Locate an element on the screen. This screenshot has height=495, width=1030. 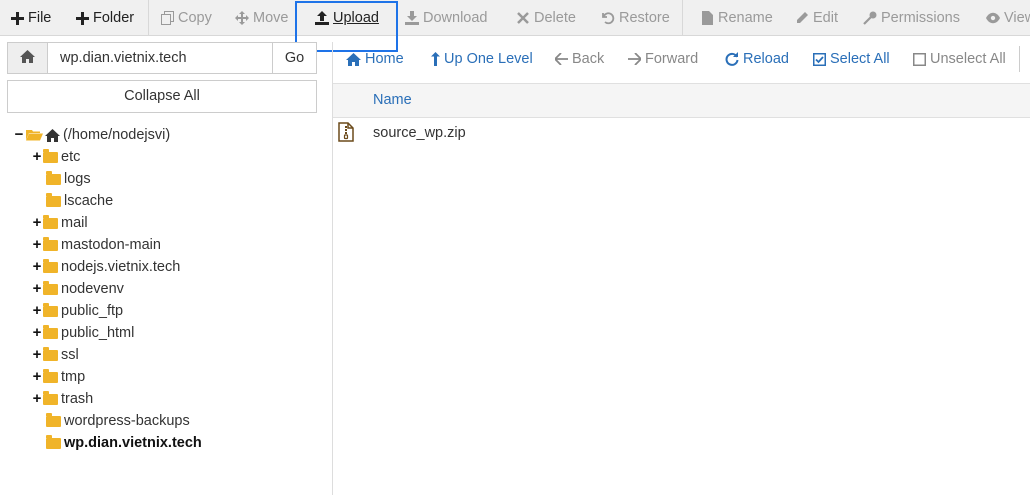
view-button: View is located at coordinates (1008, 17).